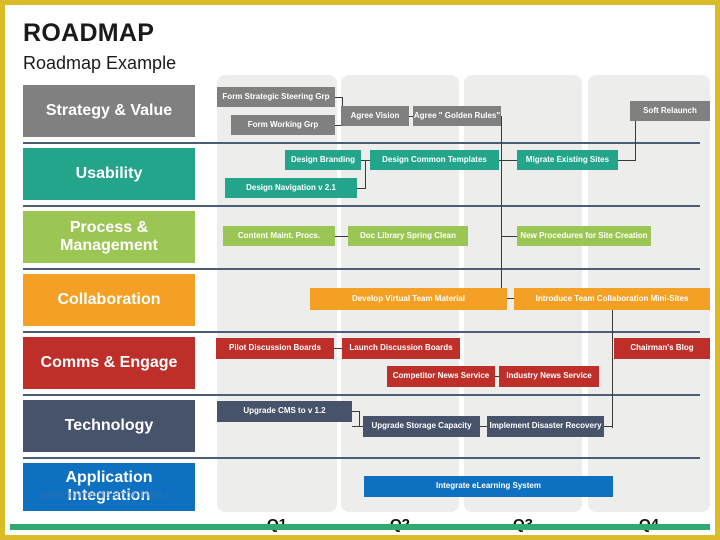  I want to click on task-box-launch-discussion-boards: Launch Discussion Boards, so click(401, 348).